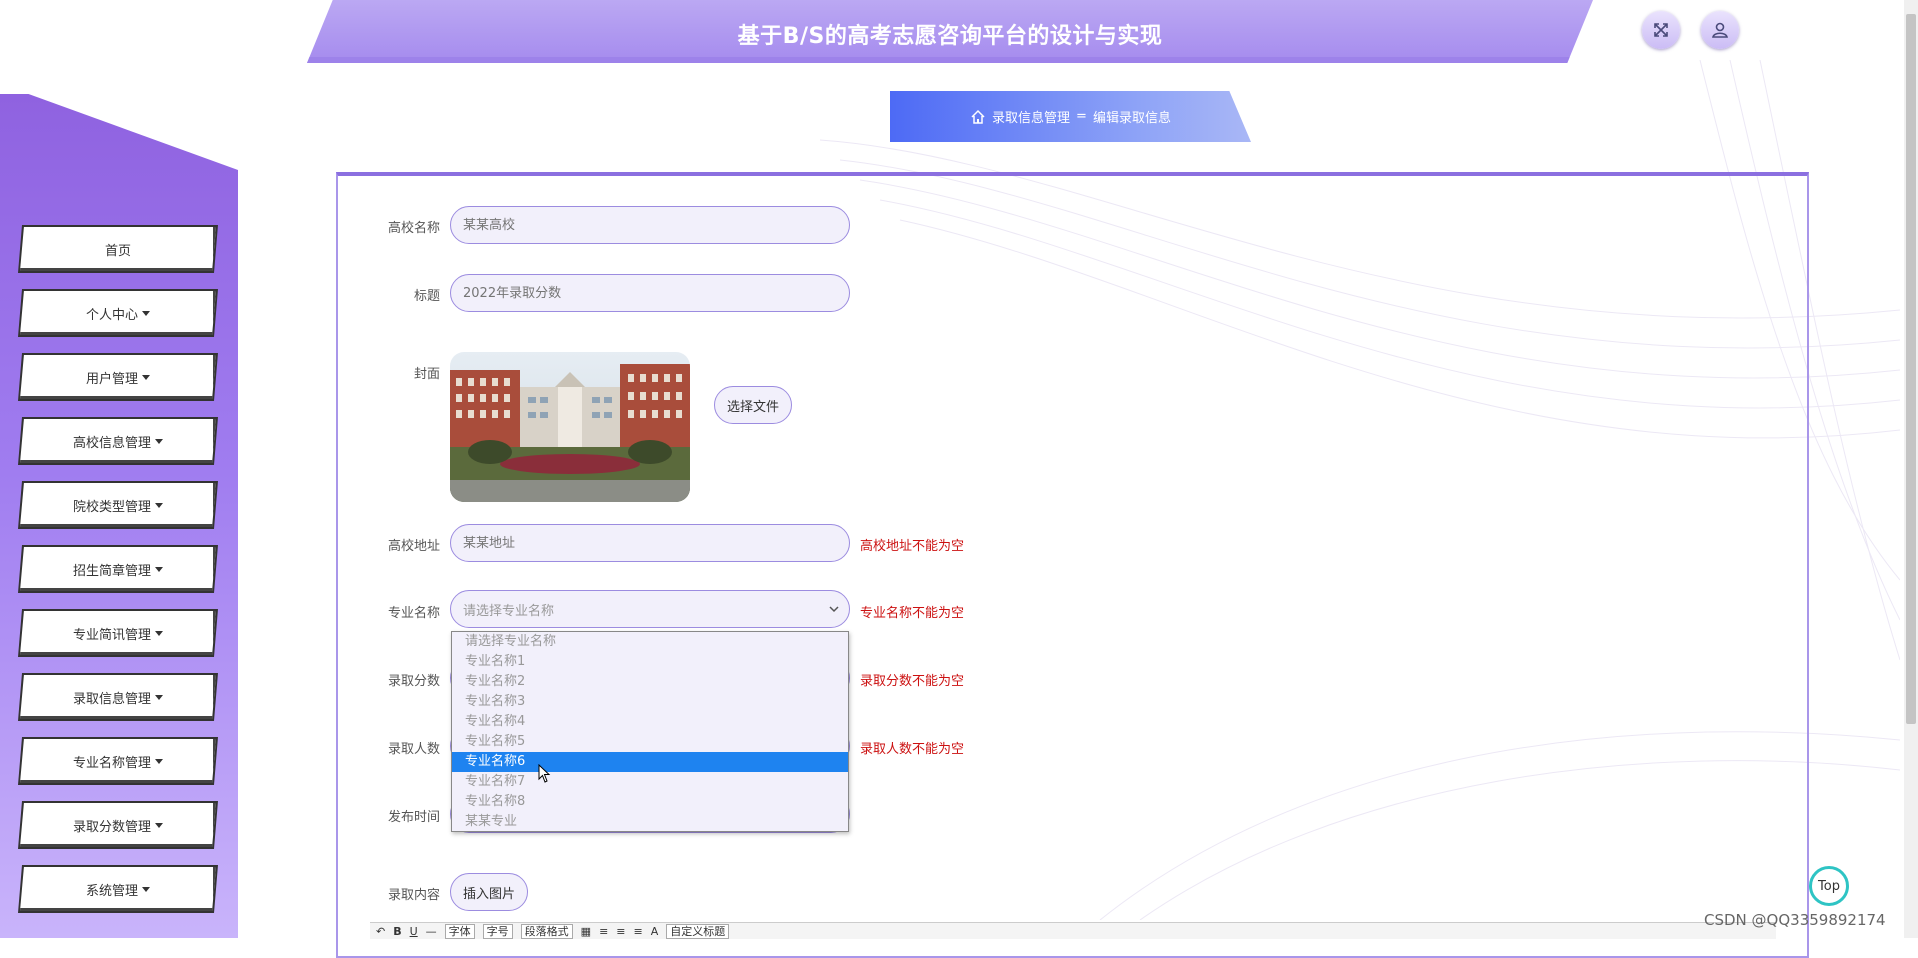 The height and width of the screenshot is (958, 1918). Describe the element at coordinates (650, 762) in the screenshot. I see `dropdown-option: 专业名称6` at that location.